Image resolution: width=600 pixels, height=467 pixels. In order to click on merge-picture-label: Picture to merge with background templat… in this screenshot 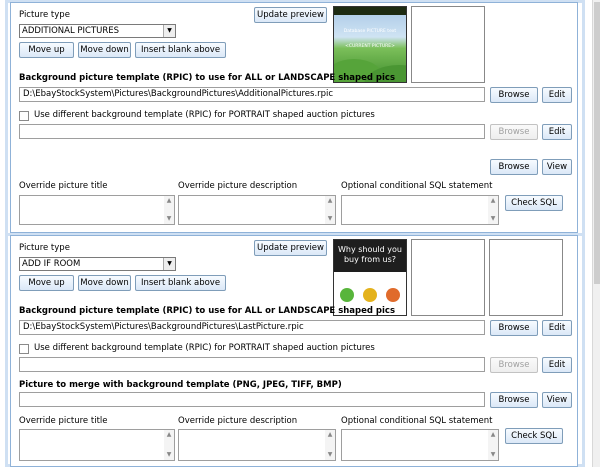, I will do `click(180, 385)`.